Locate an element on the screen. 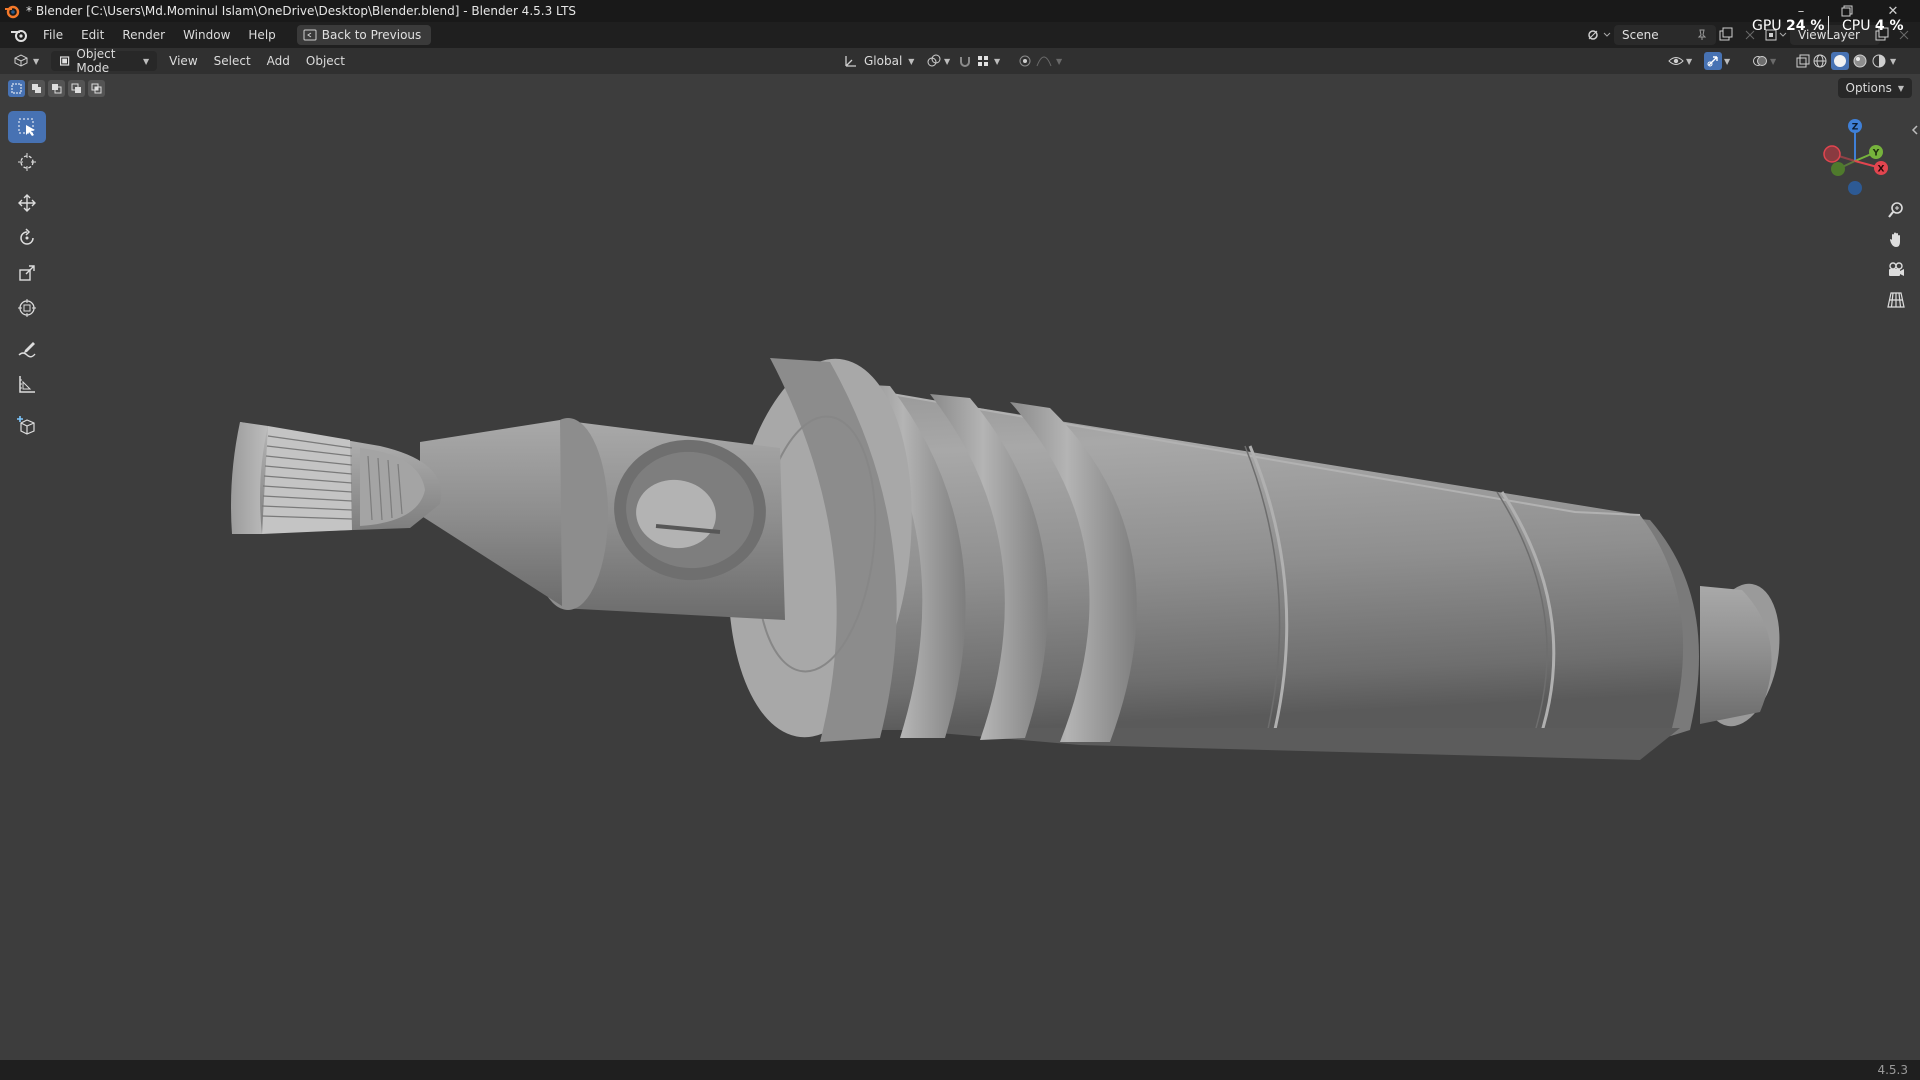 This screenshot has height=1080, width=1920. menu-window: Window is located at coordinates (206, 35).